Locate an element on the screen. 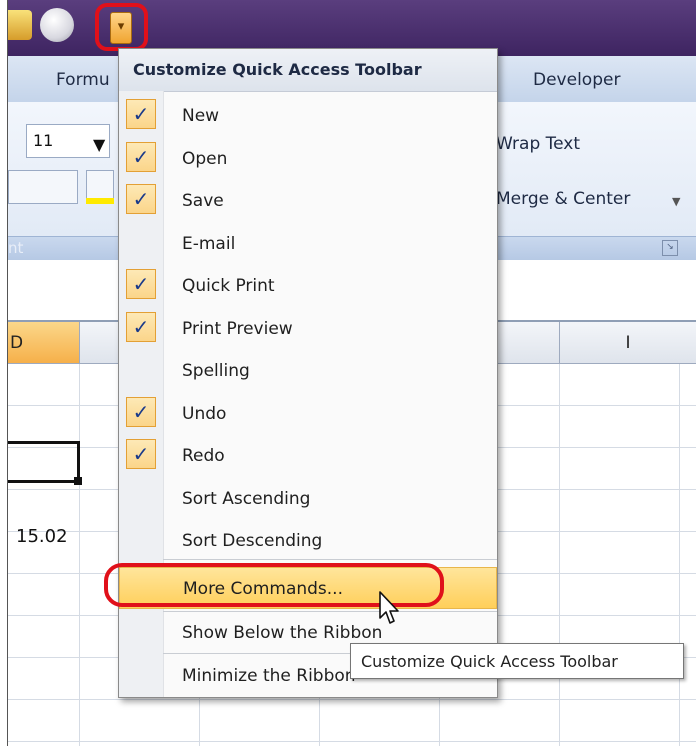 The image size is (696, 746). mouse-pointer-icon is located at coordinates (389, 607).